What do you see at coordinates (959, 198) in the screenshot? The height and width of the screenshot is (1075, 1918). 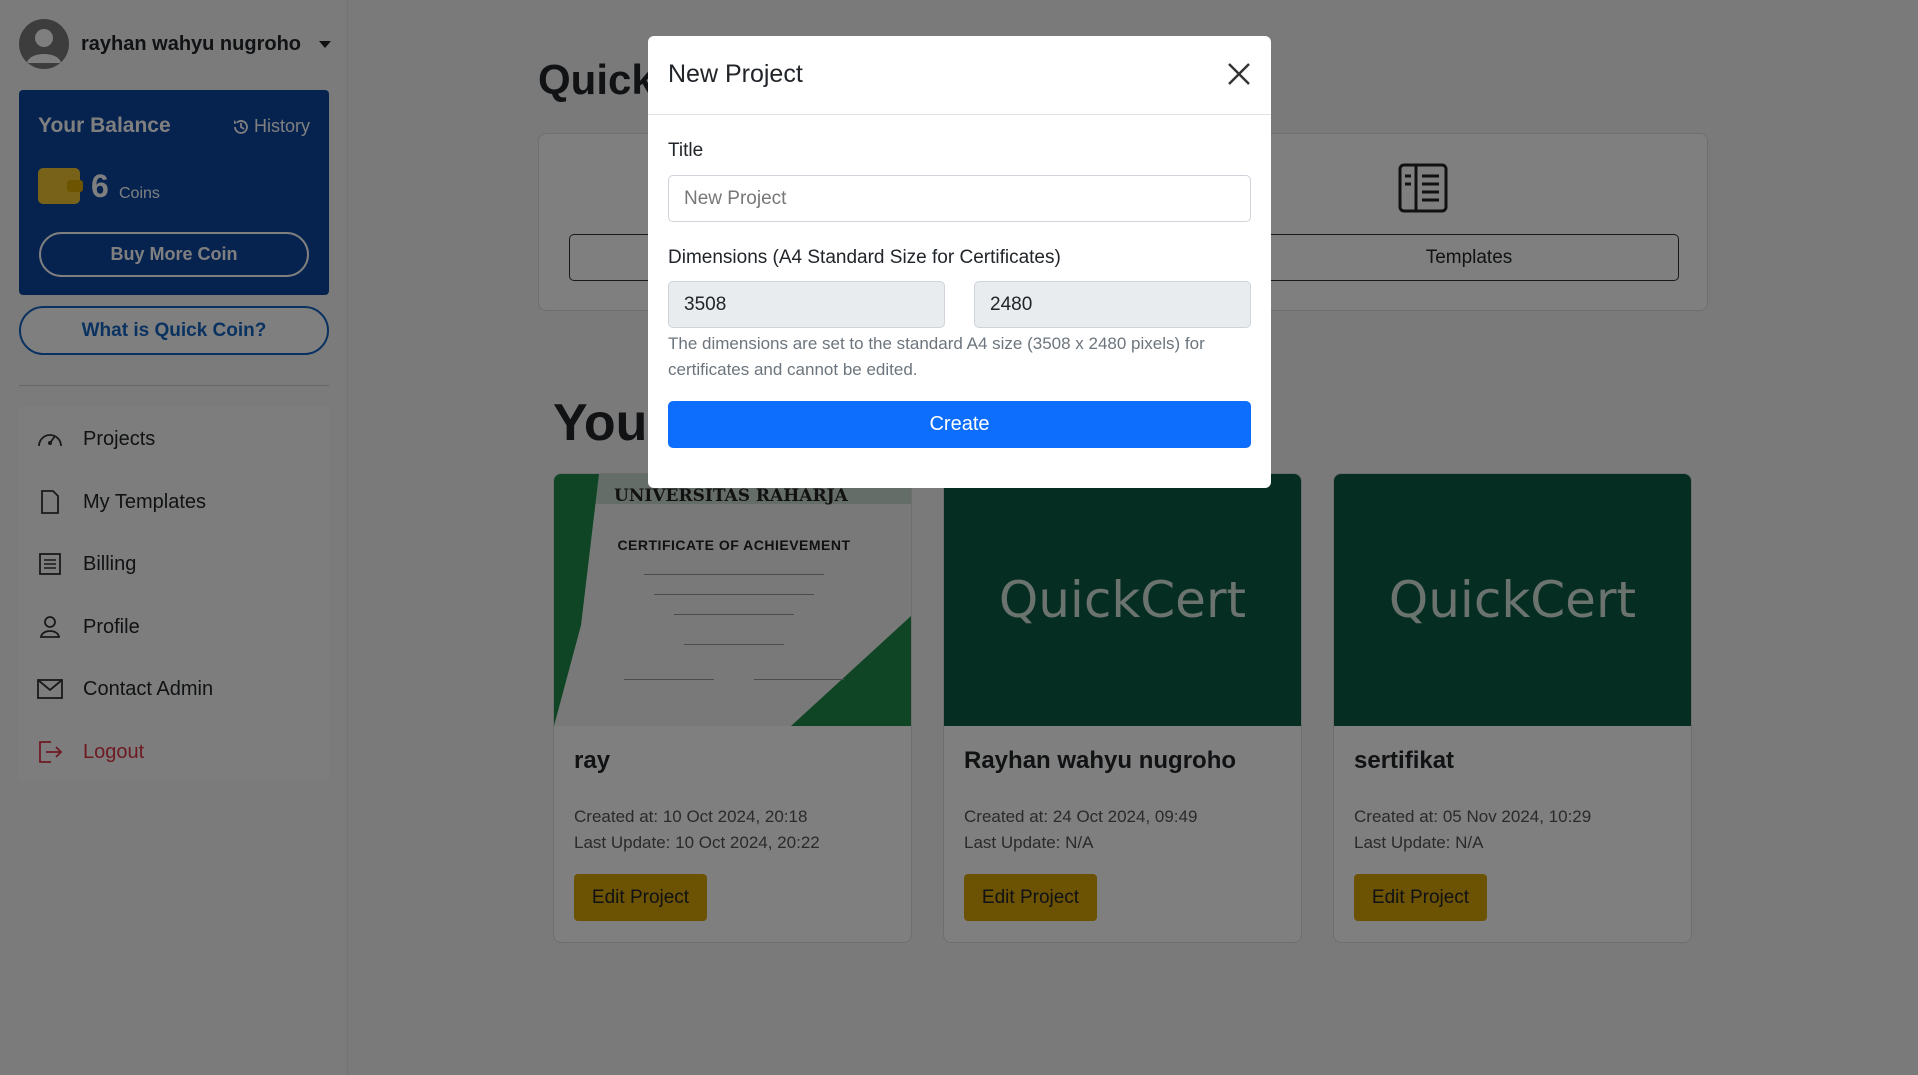 I see `title-input` at bounding box center [959, 198].